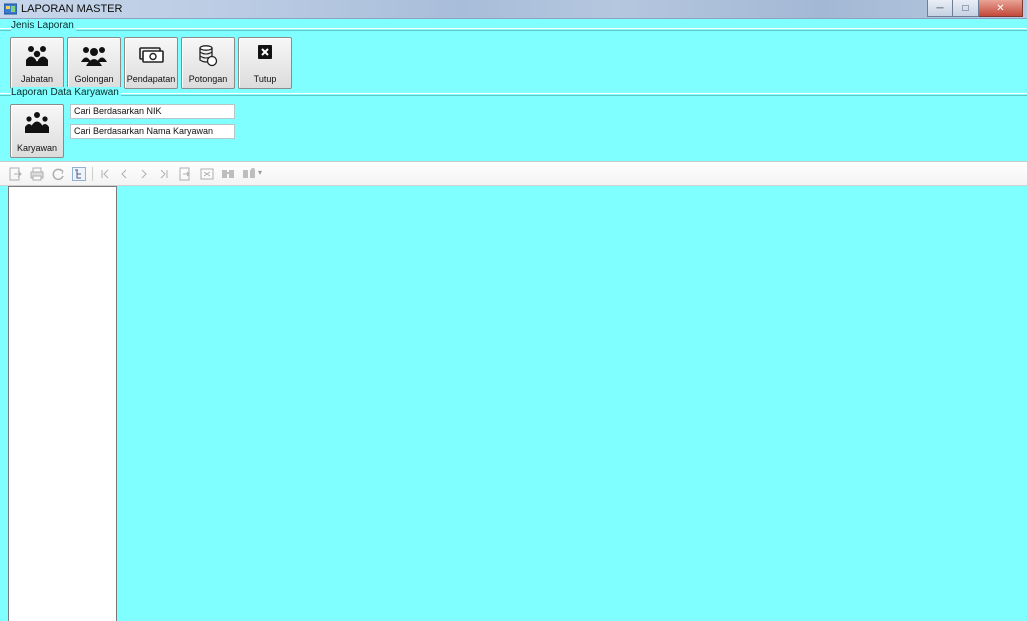  Describe the element at coordinates (151, 55) in the screenshot. I see `money-icon` at that location.